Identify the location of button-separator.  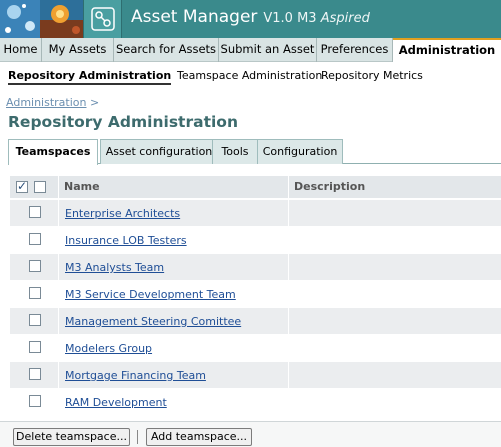
(137, 437).